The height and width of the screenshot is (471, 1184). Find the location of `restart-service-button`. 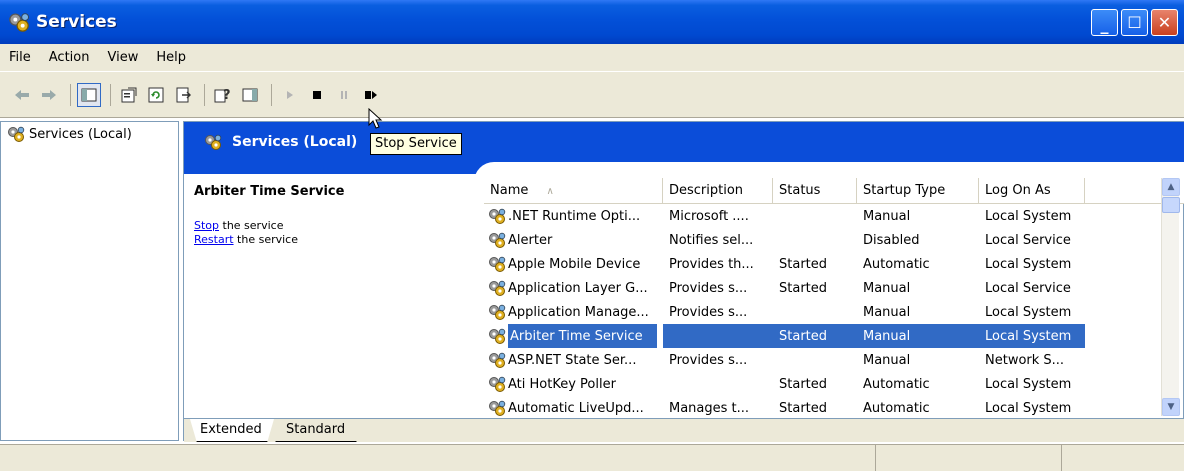

restart-service-button is located at coordinates (371, 95).